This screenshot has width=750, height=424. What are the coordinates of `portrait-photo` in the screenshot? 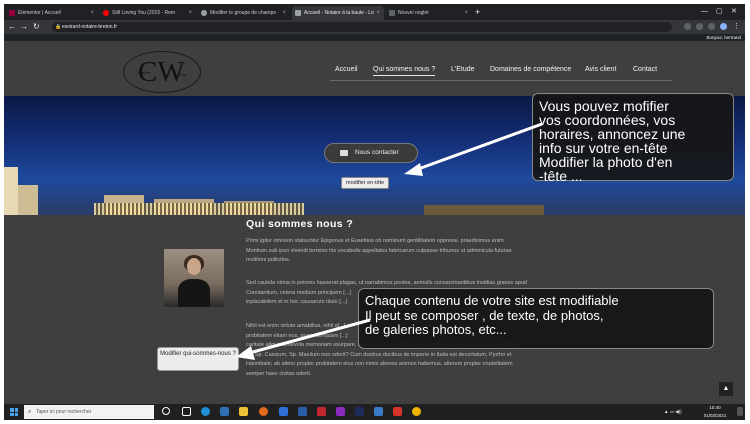 It's located at (194, 278).